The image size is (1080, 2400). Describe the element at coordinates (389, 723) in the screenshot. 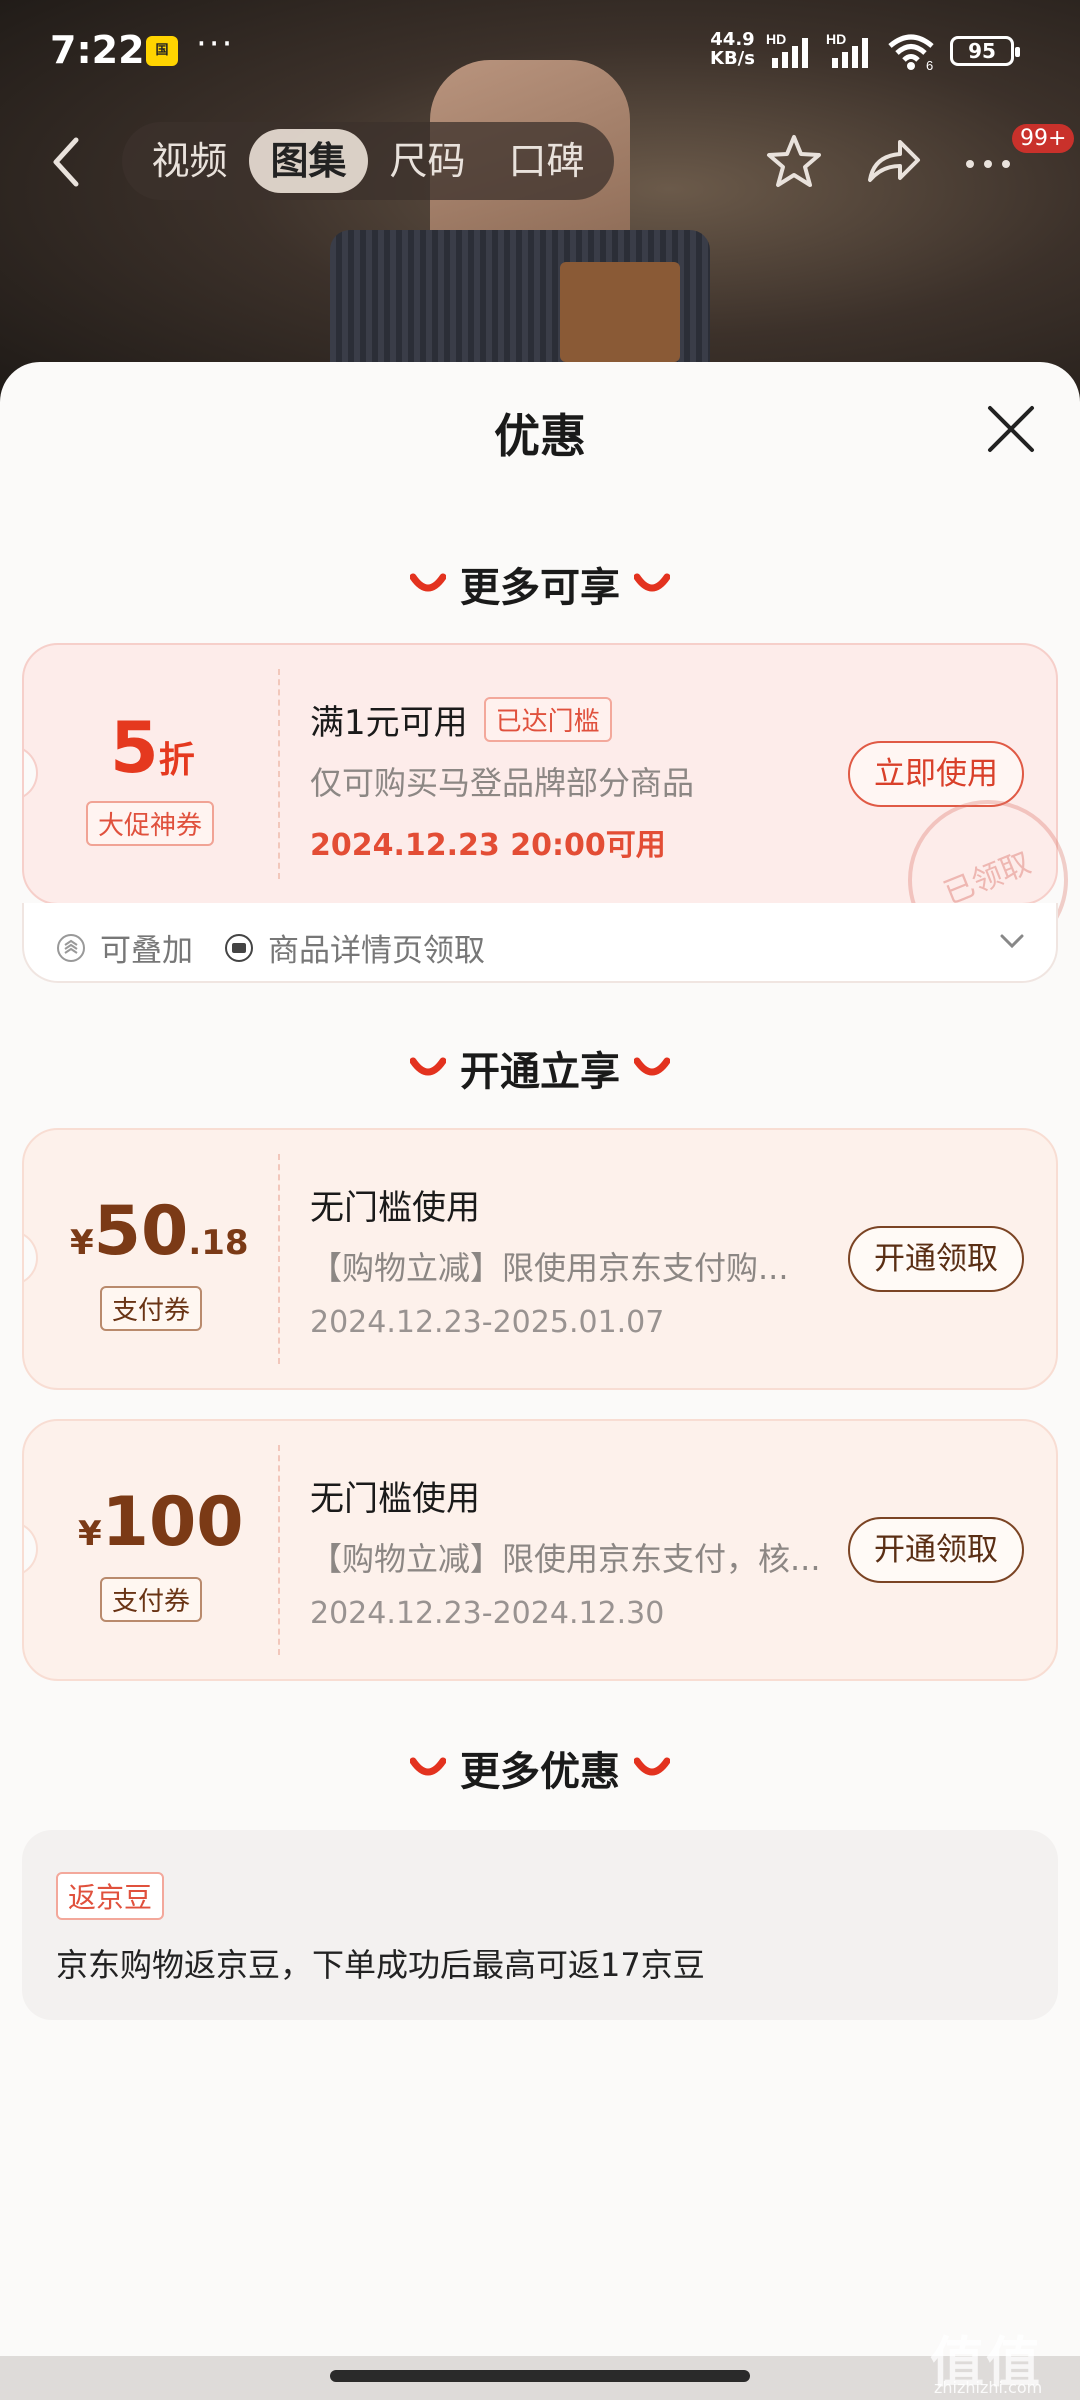

I see `coupon-title: 满1元可用` at that location.